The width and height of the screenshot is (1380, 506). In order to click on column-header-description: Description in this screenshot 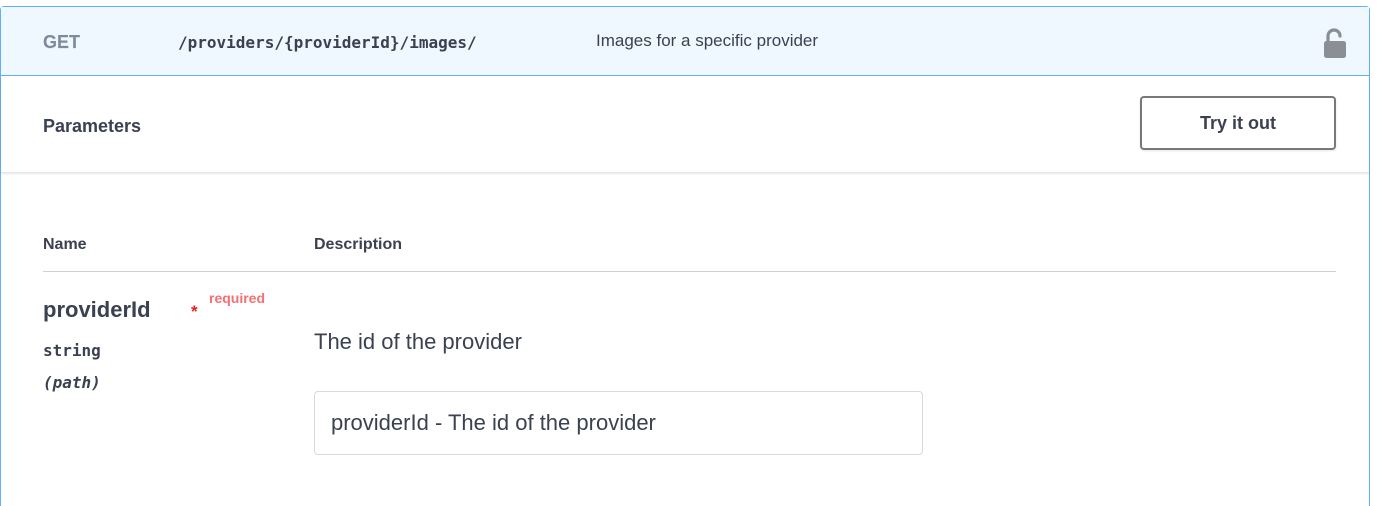, I will do `click(358, 244)`.